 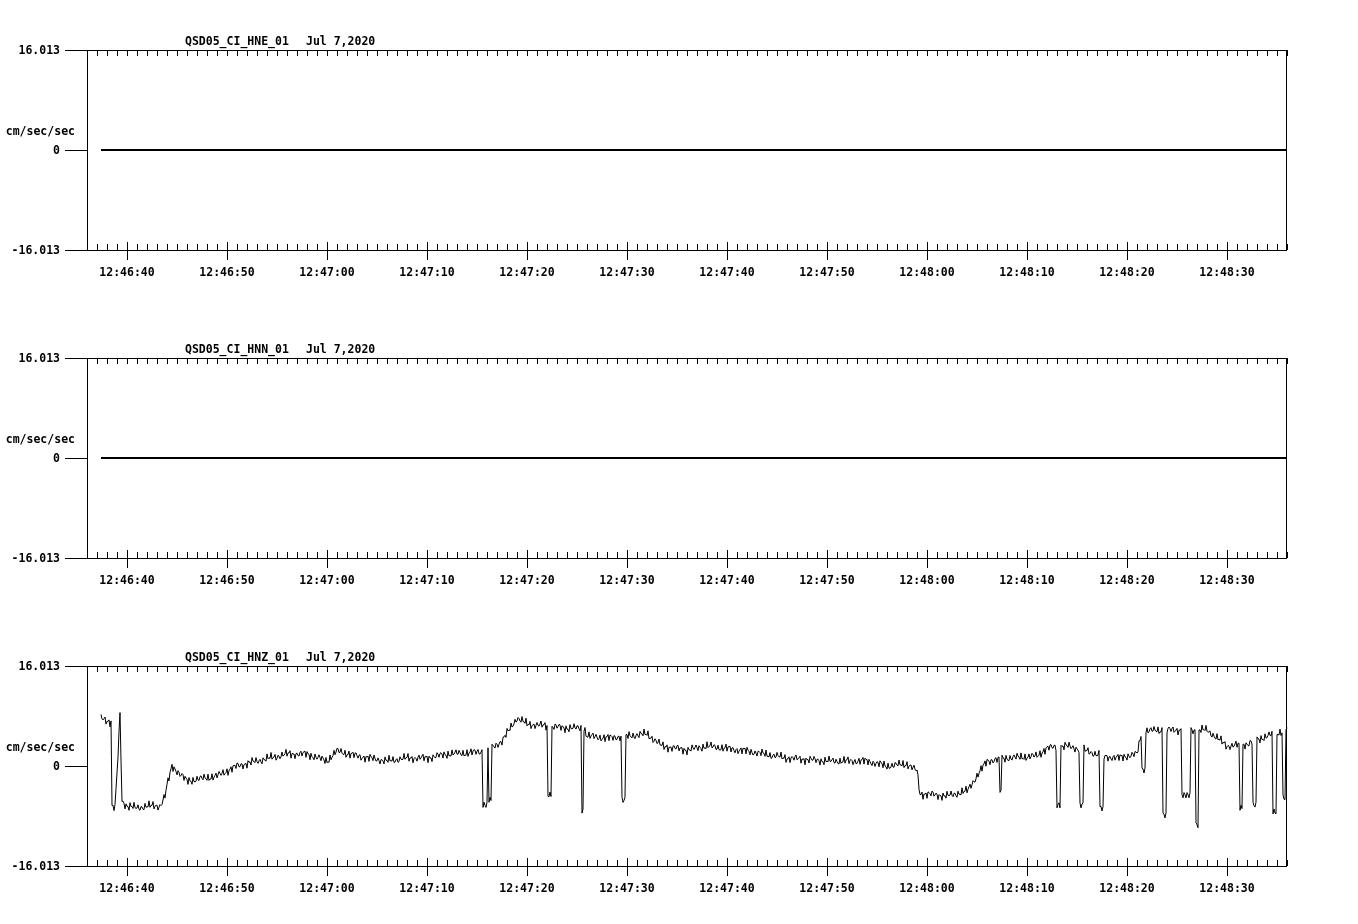 What do you see at coordinates (237, 41) in the screenshot?
I see `plot-title: QSD05_CI_HNE_01` at bounding box center [237, 41].